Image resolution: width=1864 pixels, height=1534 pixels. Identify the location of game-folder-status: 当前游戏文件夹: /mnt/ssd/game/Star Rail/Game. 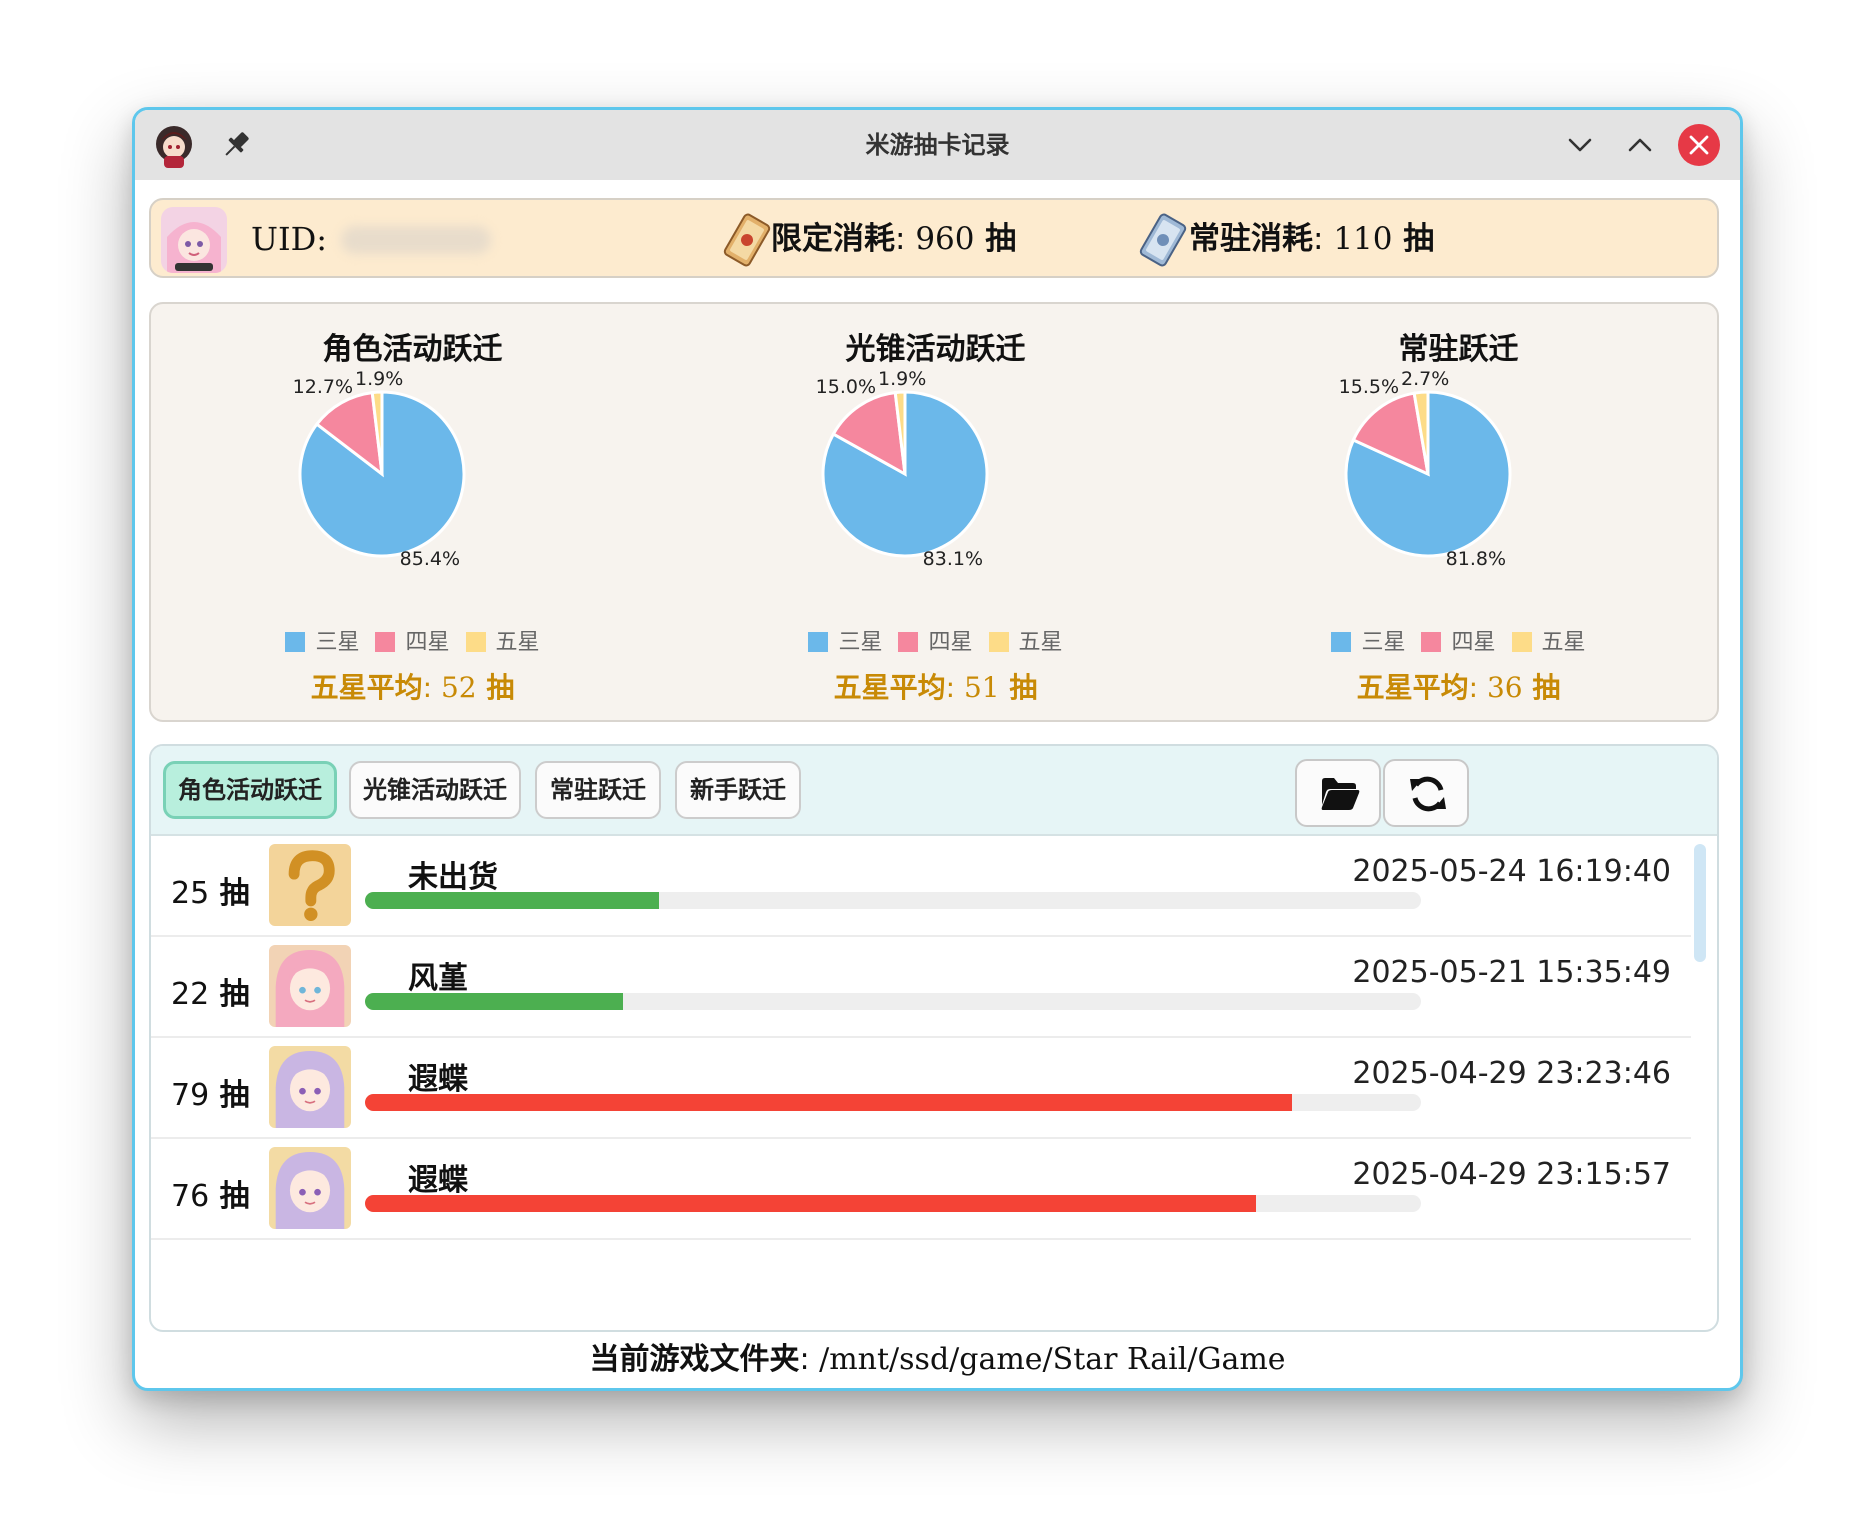
(937, 1359).